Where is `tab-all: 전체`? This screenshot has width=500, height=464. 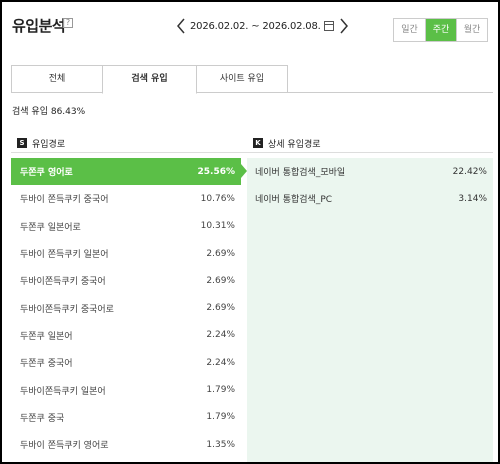
tab-all: 전체 is located at coordinates (57, 79).